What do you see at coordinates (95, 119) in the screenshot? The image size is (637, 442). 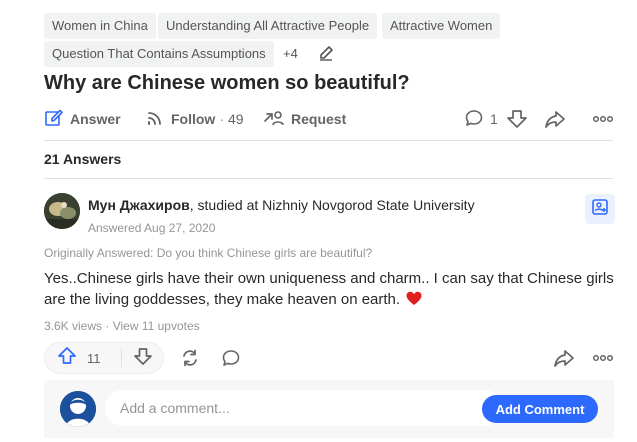 I see `answer-label: Answer` at bounding box center [95, 119].